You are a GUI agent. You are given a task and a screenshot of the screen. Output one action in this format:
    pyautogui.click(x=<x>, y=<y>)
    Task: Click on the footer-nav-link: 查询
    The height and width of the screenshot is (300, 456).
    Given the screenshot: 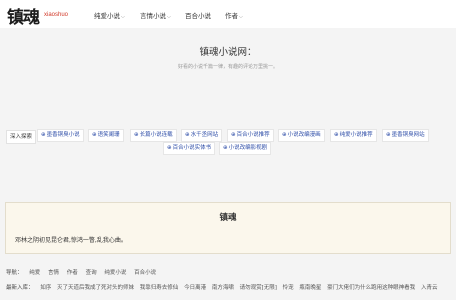 What is the action you would take?
    pyautogui.click(x=91, y=273)
    